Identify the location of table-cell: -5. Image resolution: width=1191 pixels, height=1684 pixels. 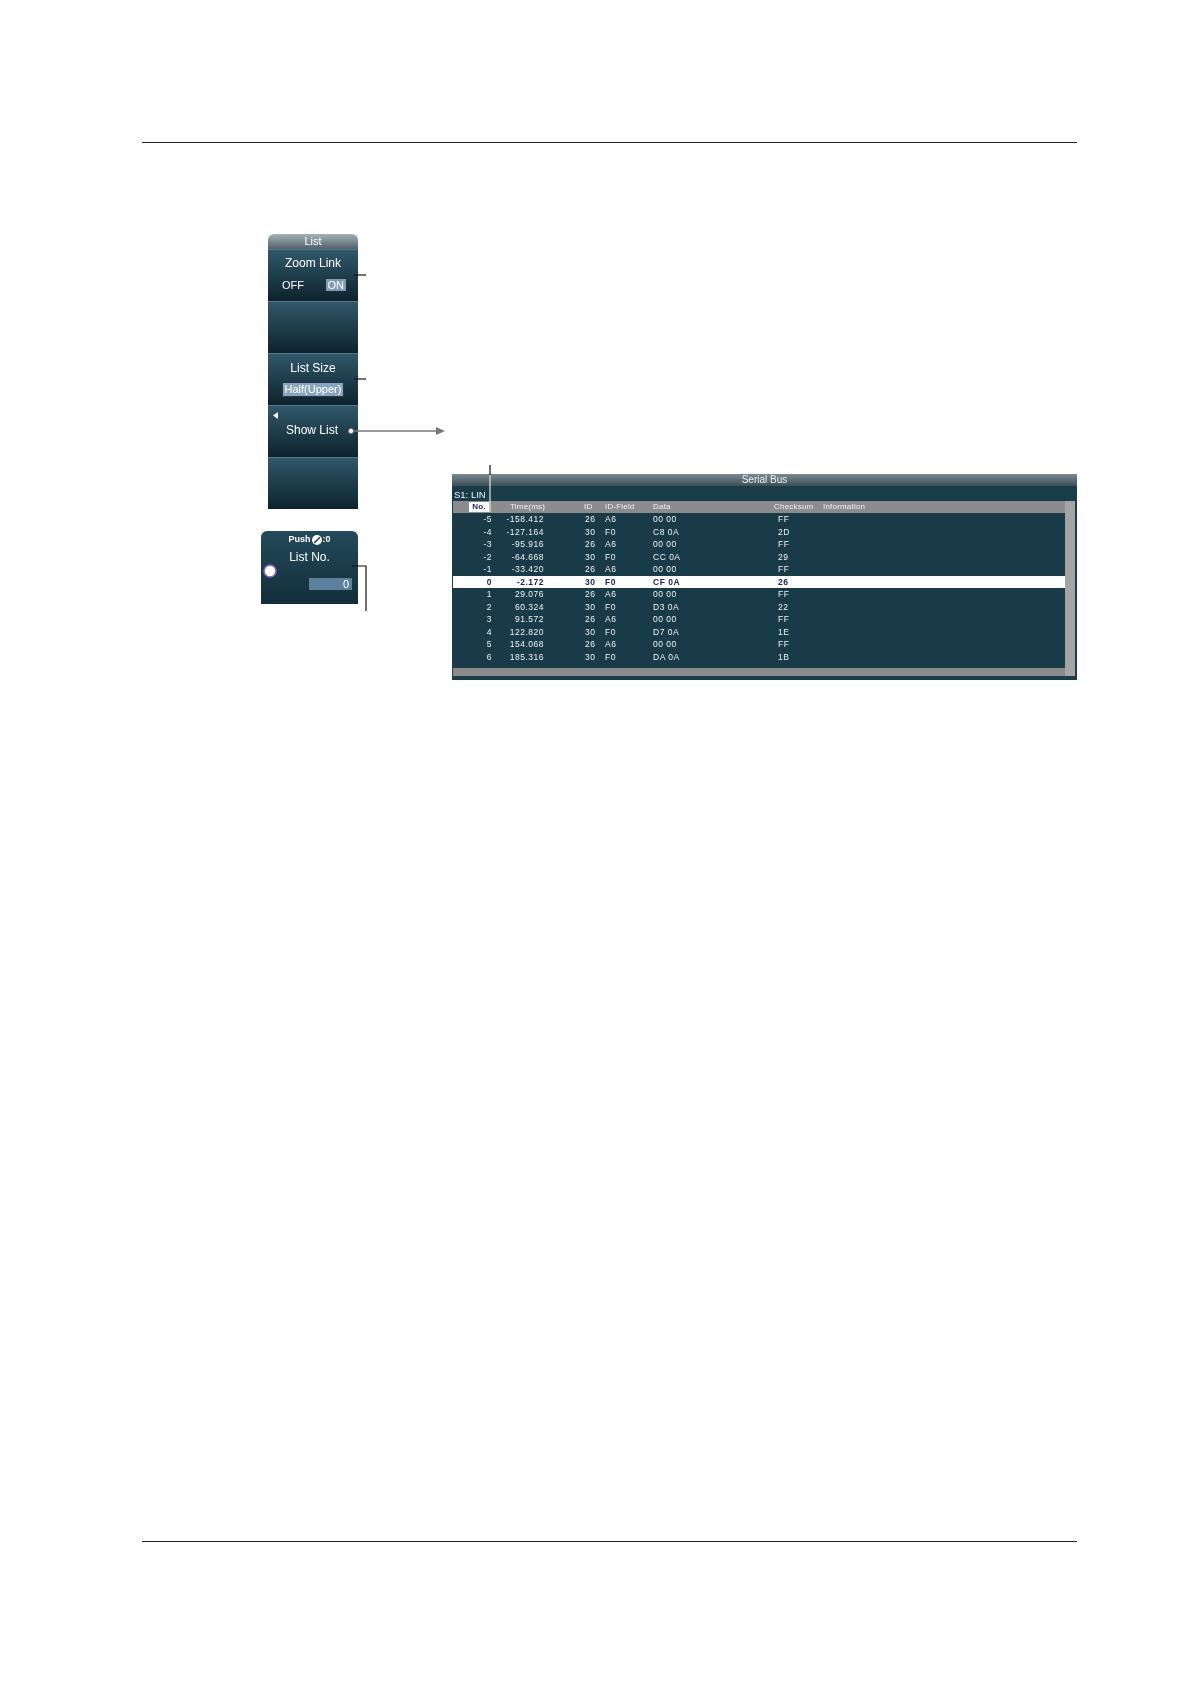
(487, 519).